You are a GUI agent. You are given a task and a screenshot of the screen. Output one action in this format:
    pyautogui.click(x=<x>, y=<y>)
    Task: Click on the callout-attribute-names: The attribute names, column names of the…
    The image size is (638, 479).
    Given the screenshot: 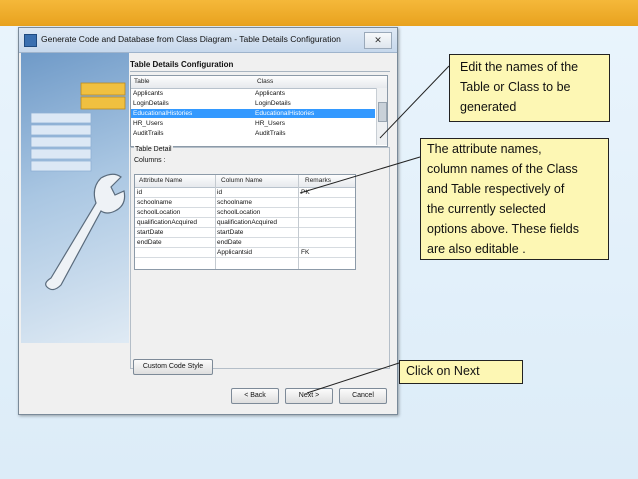 What is the action you would take?
    pyautogui.click(x=514, y=199)
    